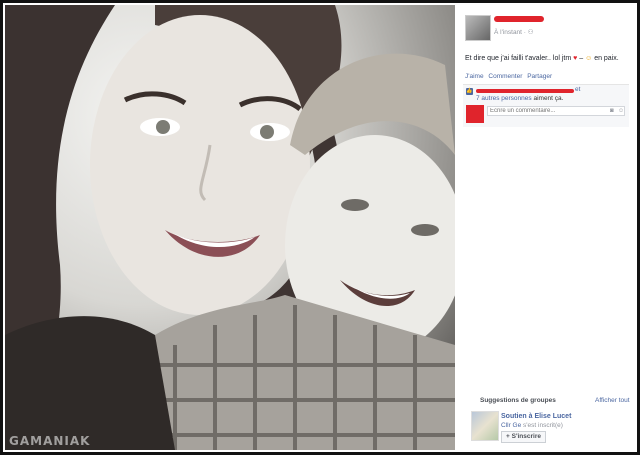 This screenshot has height=455, width=640. I want to click on likes-and-comments: 👍 et 7 autres personnes aiment ça. ◙ ☺, so click(546, 105).